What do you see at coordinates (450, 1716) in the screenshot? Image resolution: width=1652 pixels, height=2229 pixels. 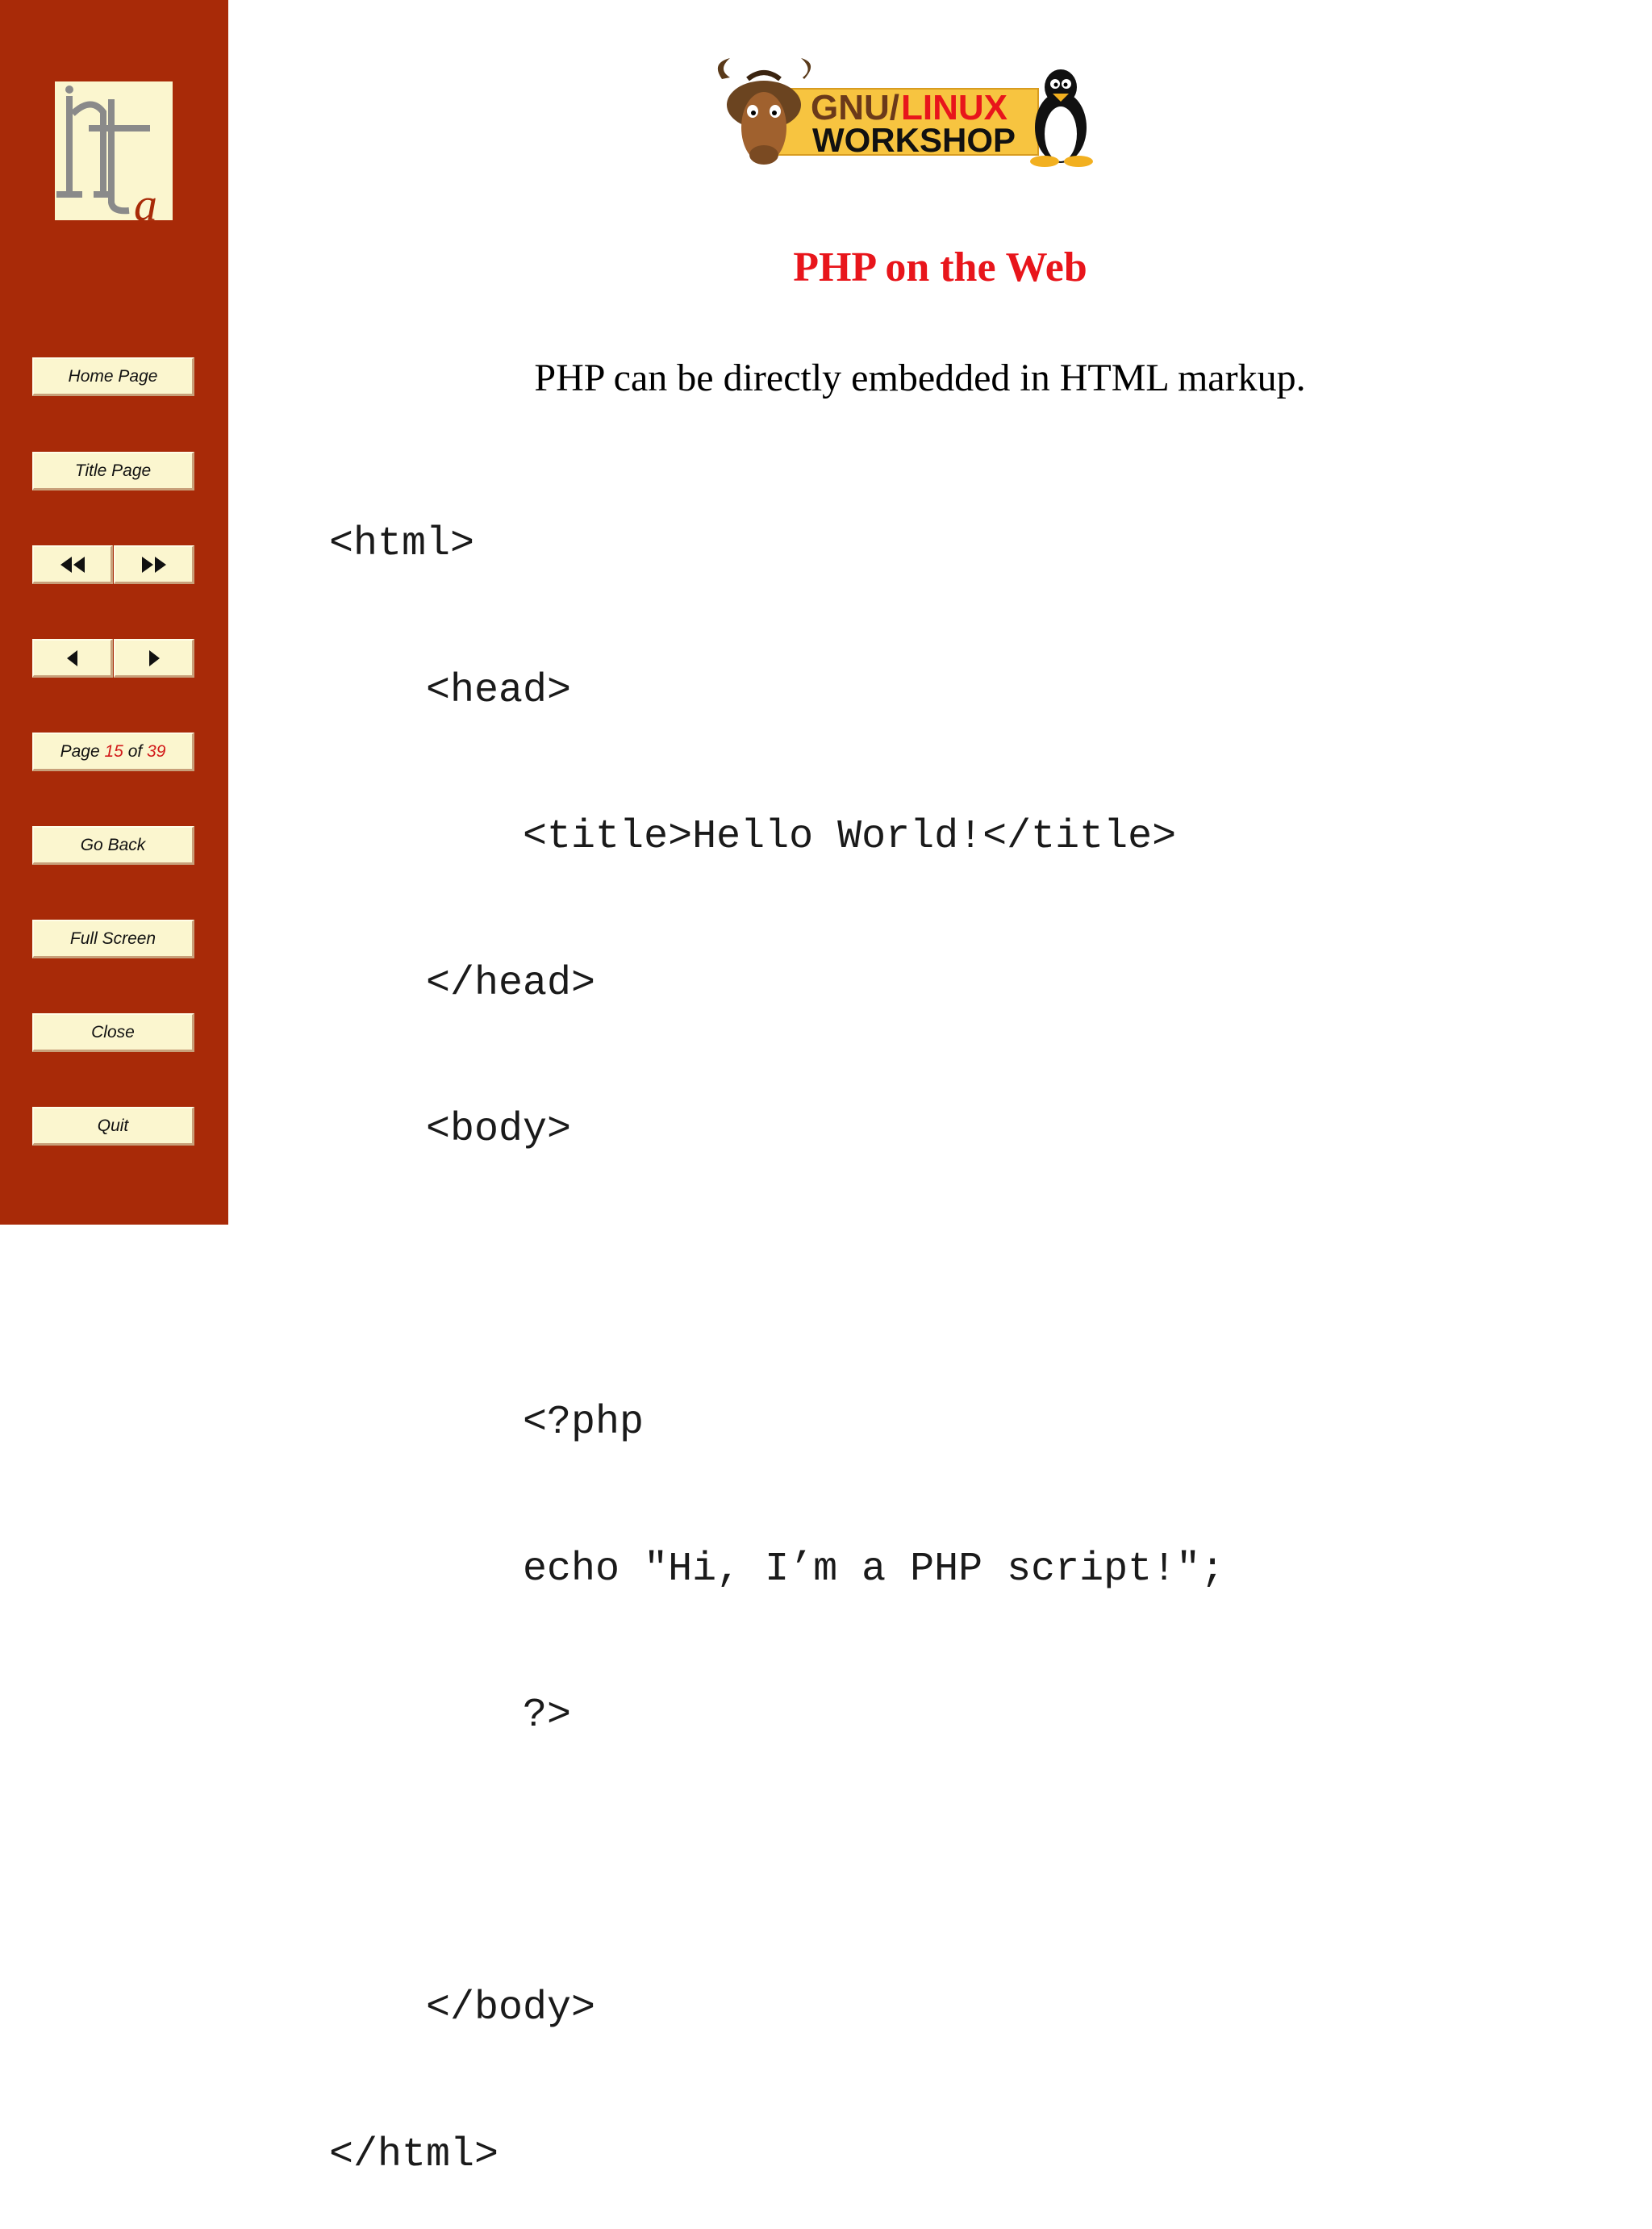 I see `code-line: ?>` at bounding box center [450, 1716].